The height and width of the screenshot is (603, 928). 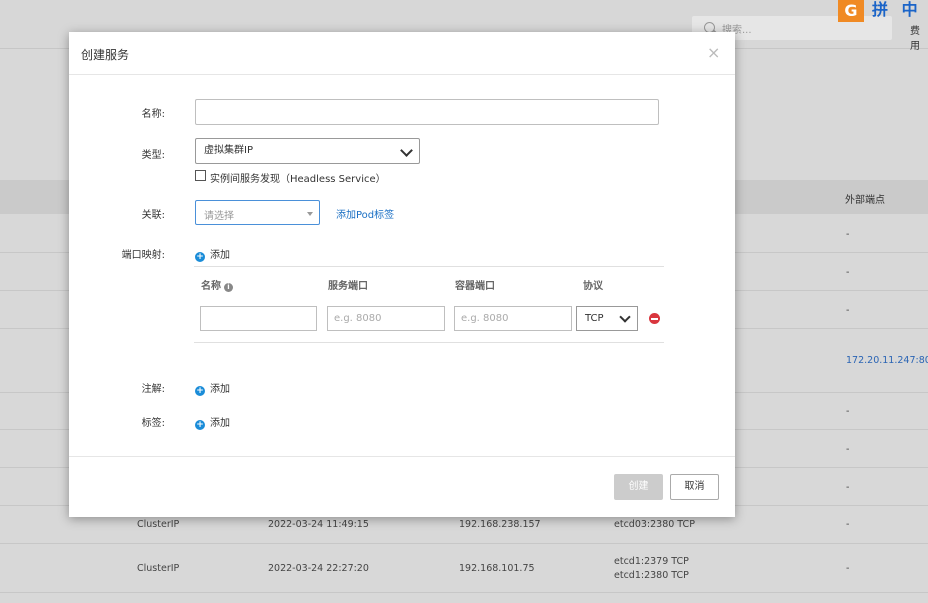 What do you see at coordinates (887, 360) in the screenshot?
I see `row-external-link: 172.20.11.247:8000` at bounding box center [887, 360].